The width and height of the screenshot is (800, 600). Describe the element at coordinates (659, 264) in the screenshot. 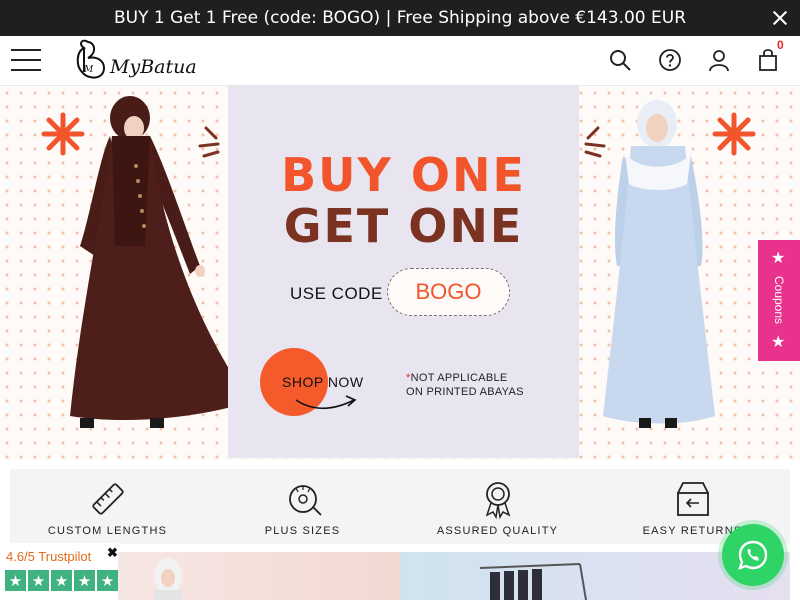

I see `model-blue-abaya-image` at that location.